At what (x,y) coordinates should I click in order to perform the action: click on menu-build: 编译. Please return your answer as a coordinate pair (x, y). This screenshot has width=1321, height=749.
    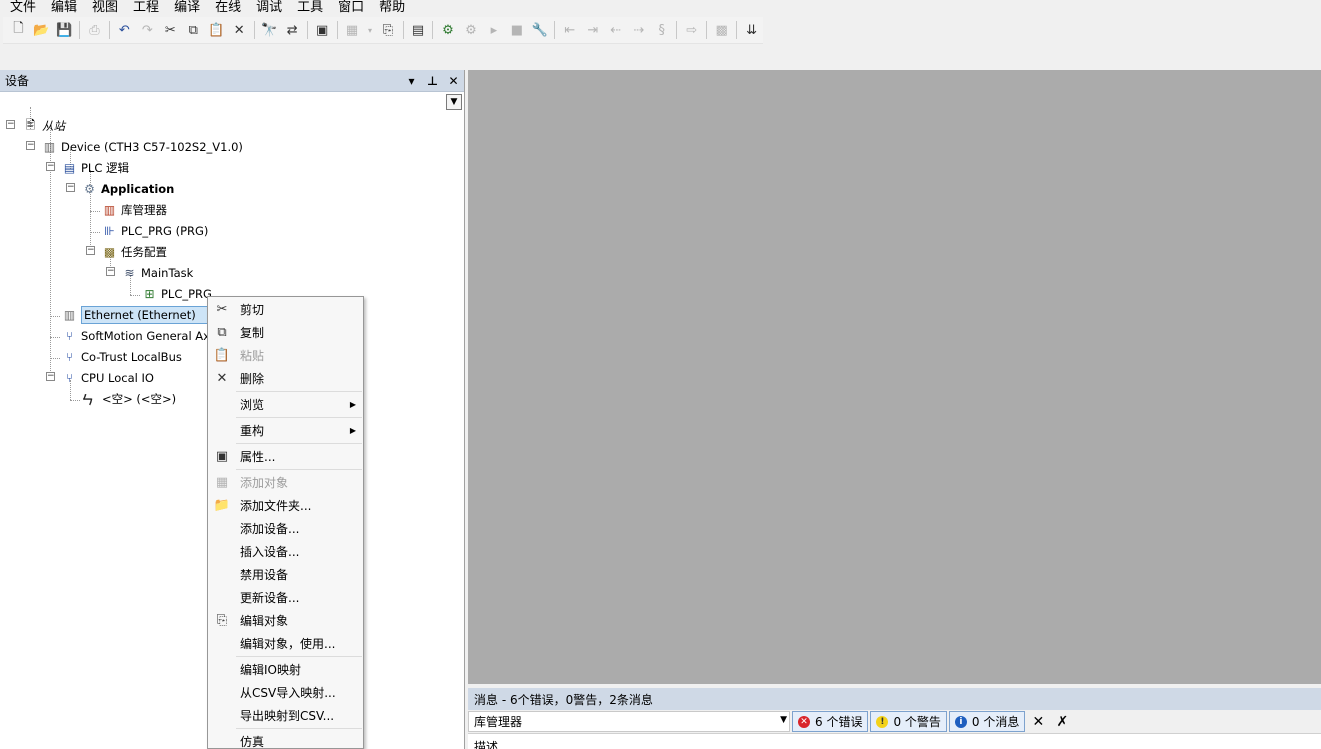
    Looking at the image, I should click on (187, 8).